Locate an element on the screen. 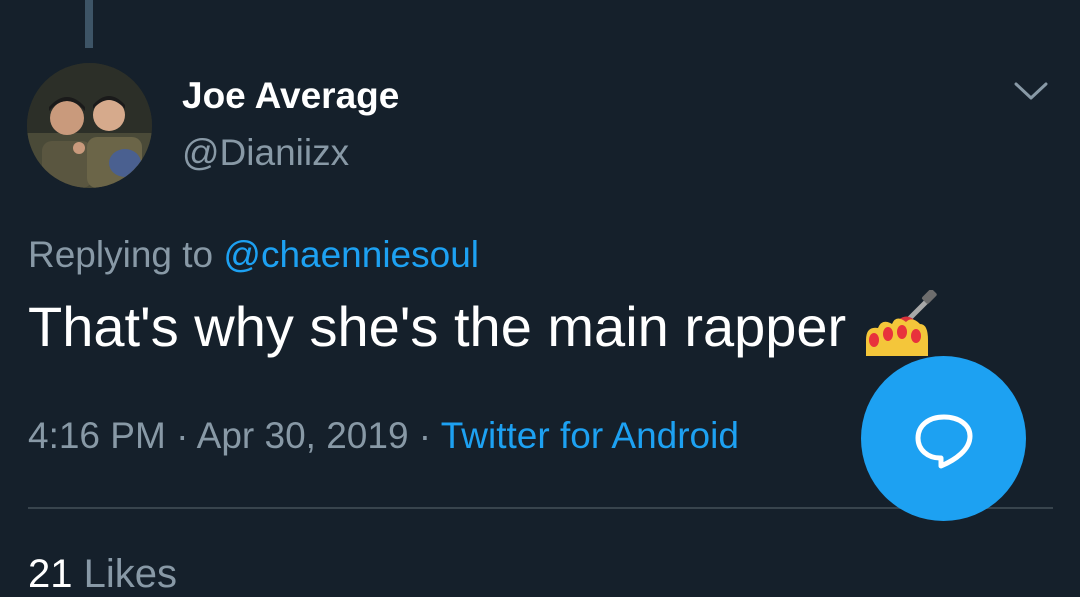 Image resolution: width=1080 pixels, height=597 pixels. tweet-date: Apr 30, 2019 is located at coordinates (302, 435).